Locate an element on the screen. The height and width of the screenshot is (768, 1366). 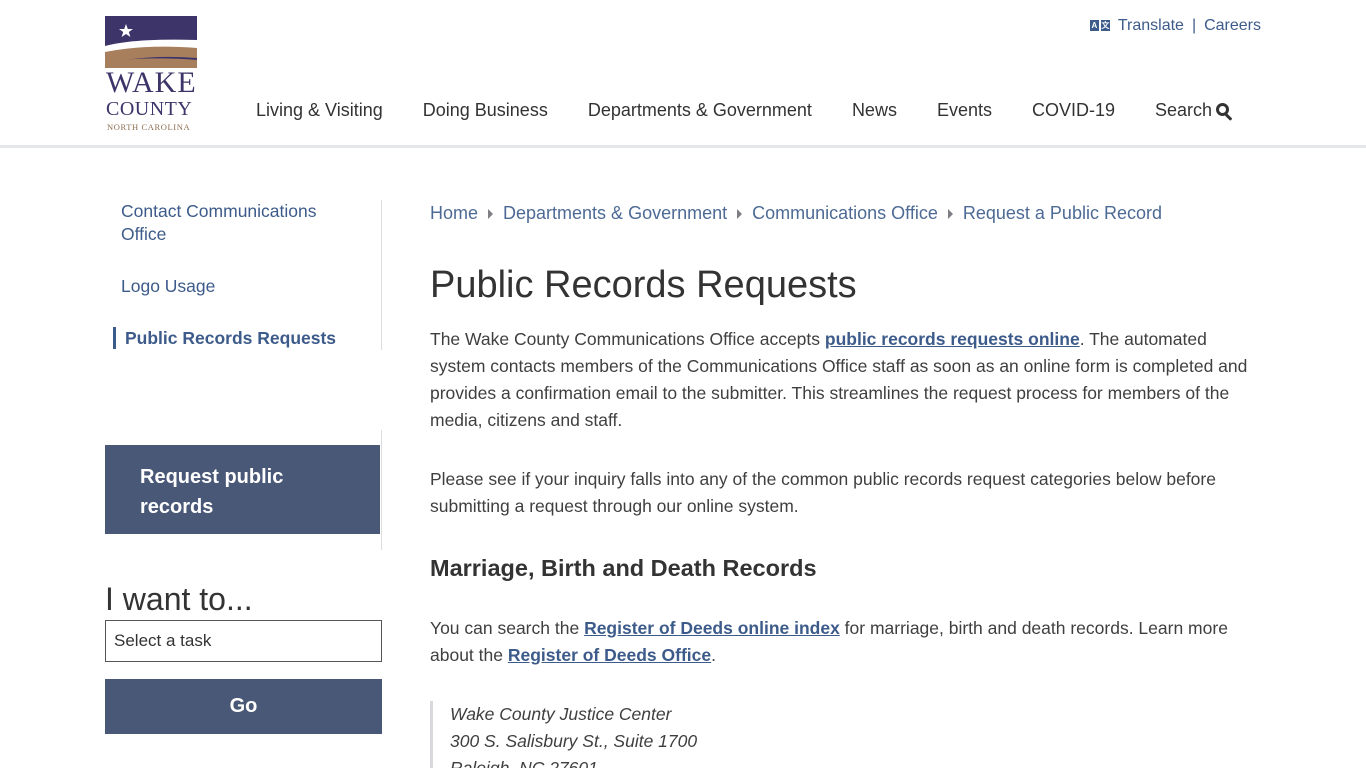
request-box: Request public records is located at coordinates (243, 490).